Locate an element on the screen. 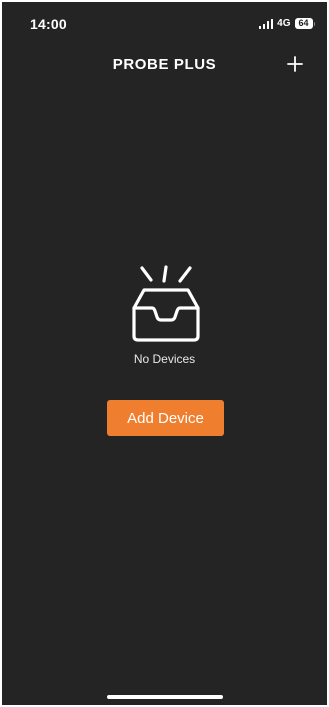  battery-level: 64 is located at coordinates (303, 23).